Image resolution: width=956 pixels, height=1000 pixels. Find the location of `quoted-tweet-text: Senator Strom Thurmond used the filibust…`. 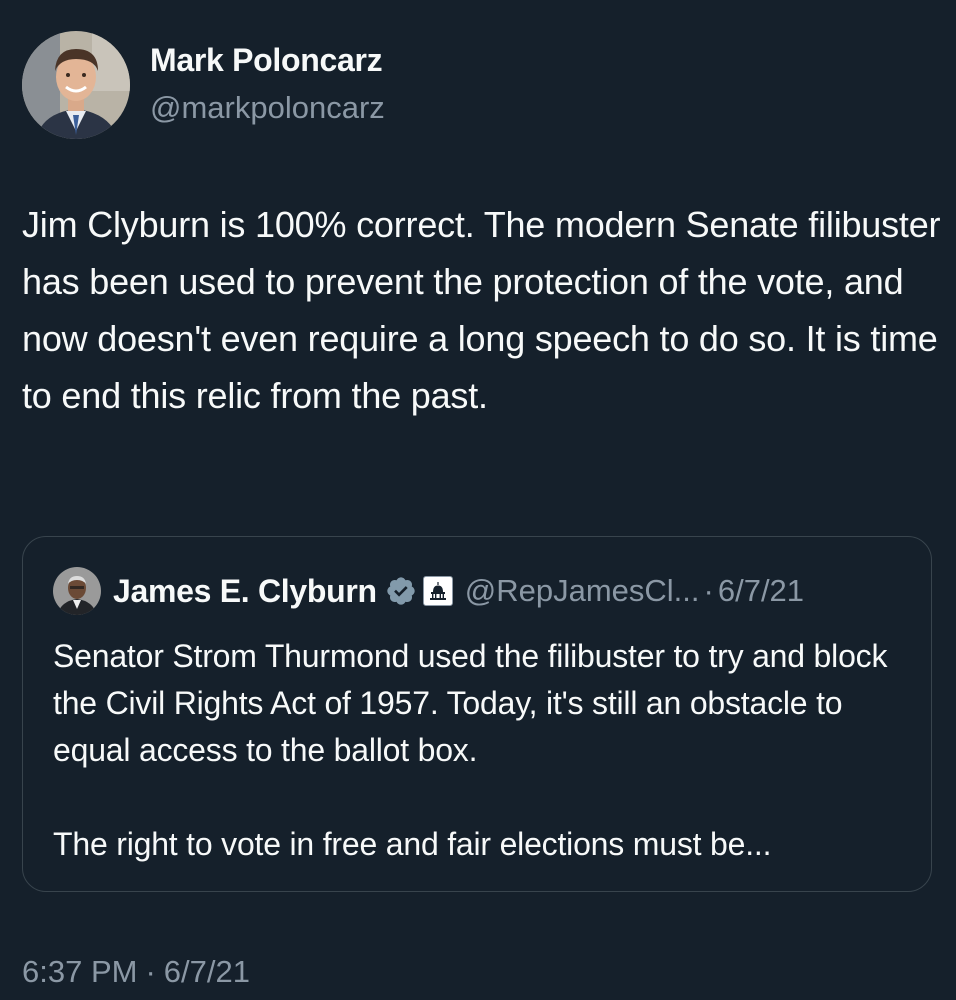

quoted-tweet-text: Senator Strom Thurmond used the filibust… is located at coordinates (470, 703).